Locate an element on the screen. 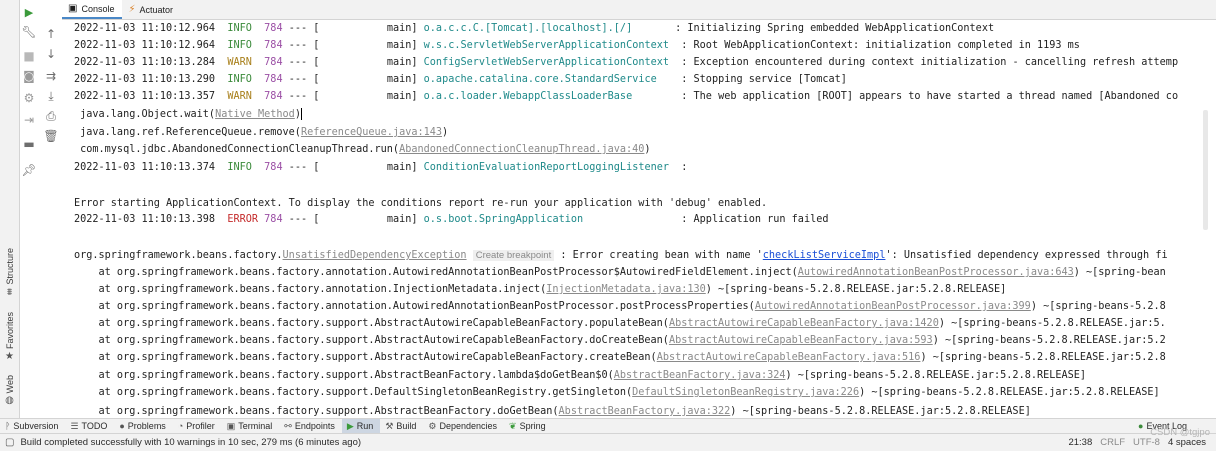  exception-link: UnsatisfiedDependencyException is located at coordinates (375, 255).